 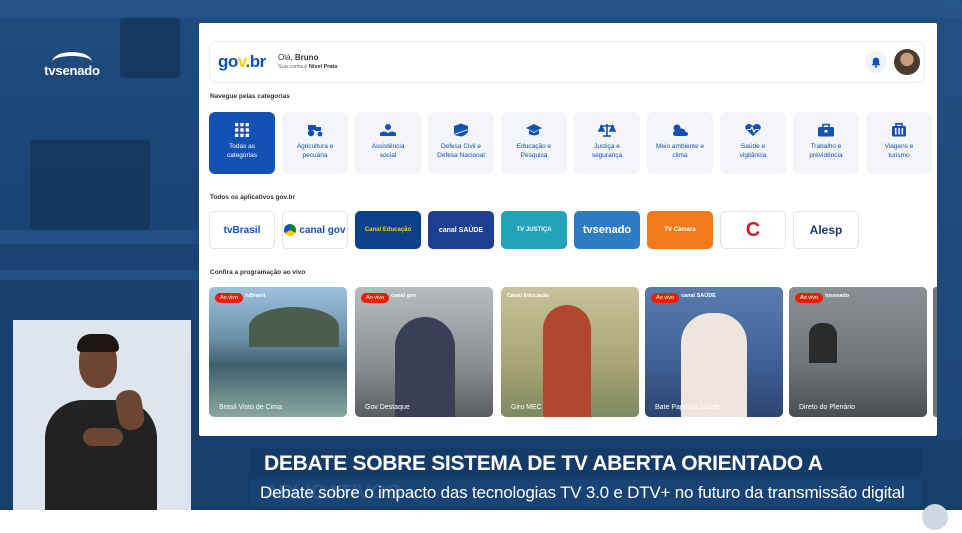 I want to click on tile-caption: Giro MEC, so click(x=526, y=407).